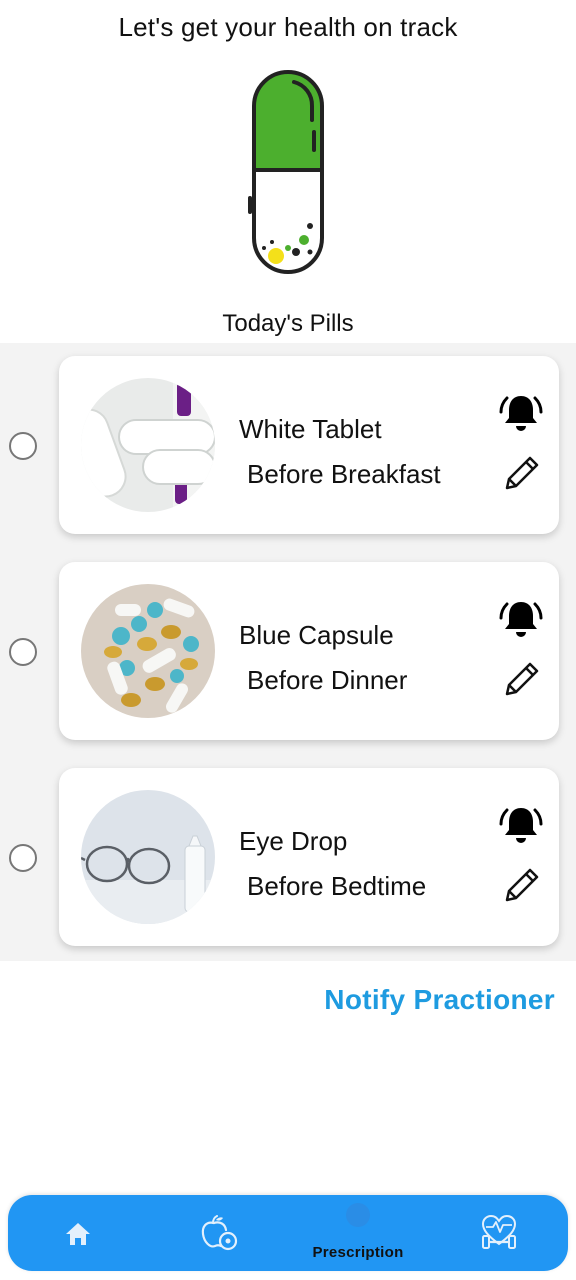  What do you see at coordinates (309, 651) in the screenshot?
I see `pill-card: Blue Capsule Before Dinner` at bounding box center [309, 651].